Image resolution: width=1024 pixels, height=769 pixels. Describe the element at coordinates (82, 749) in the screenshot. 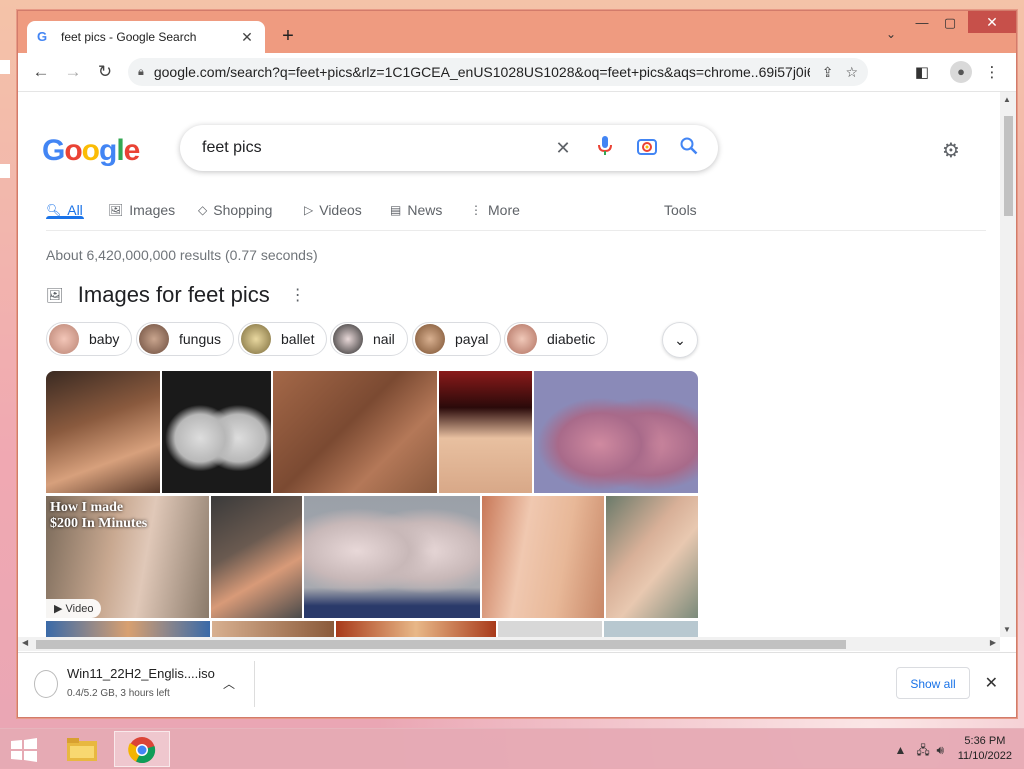

I see `file-explorer-icon` at that location.